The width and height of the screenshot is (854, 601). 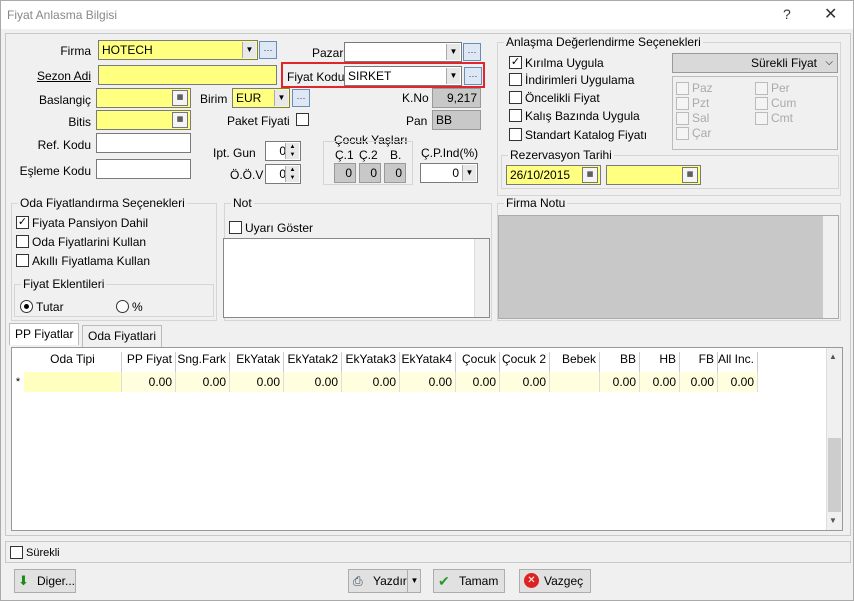 What do you see at coordinates (302, 119) in the screenshot?
I see `paket-checkbox` at bounding box center [302, 119].